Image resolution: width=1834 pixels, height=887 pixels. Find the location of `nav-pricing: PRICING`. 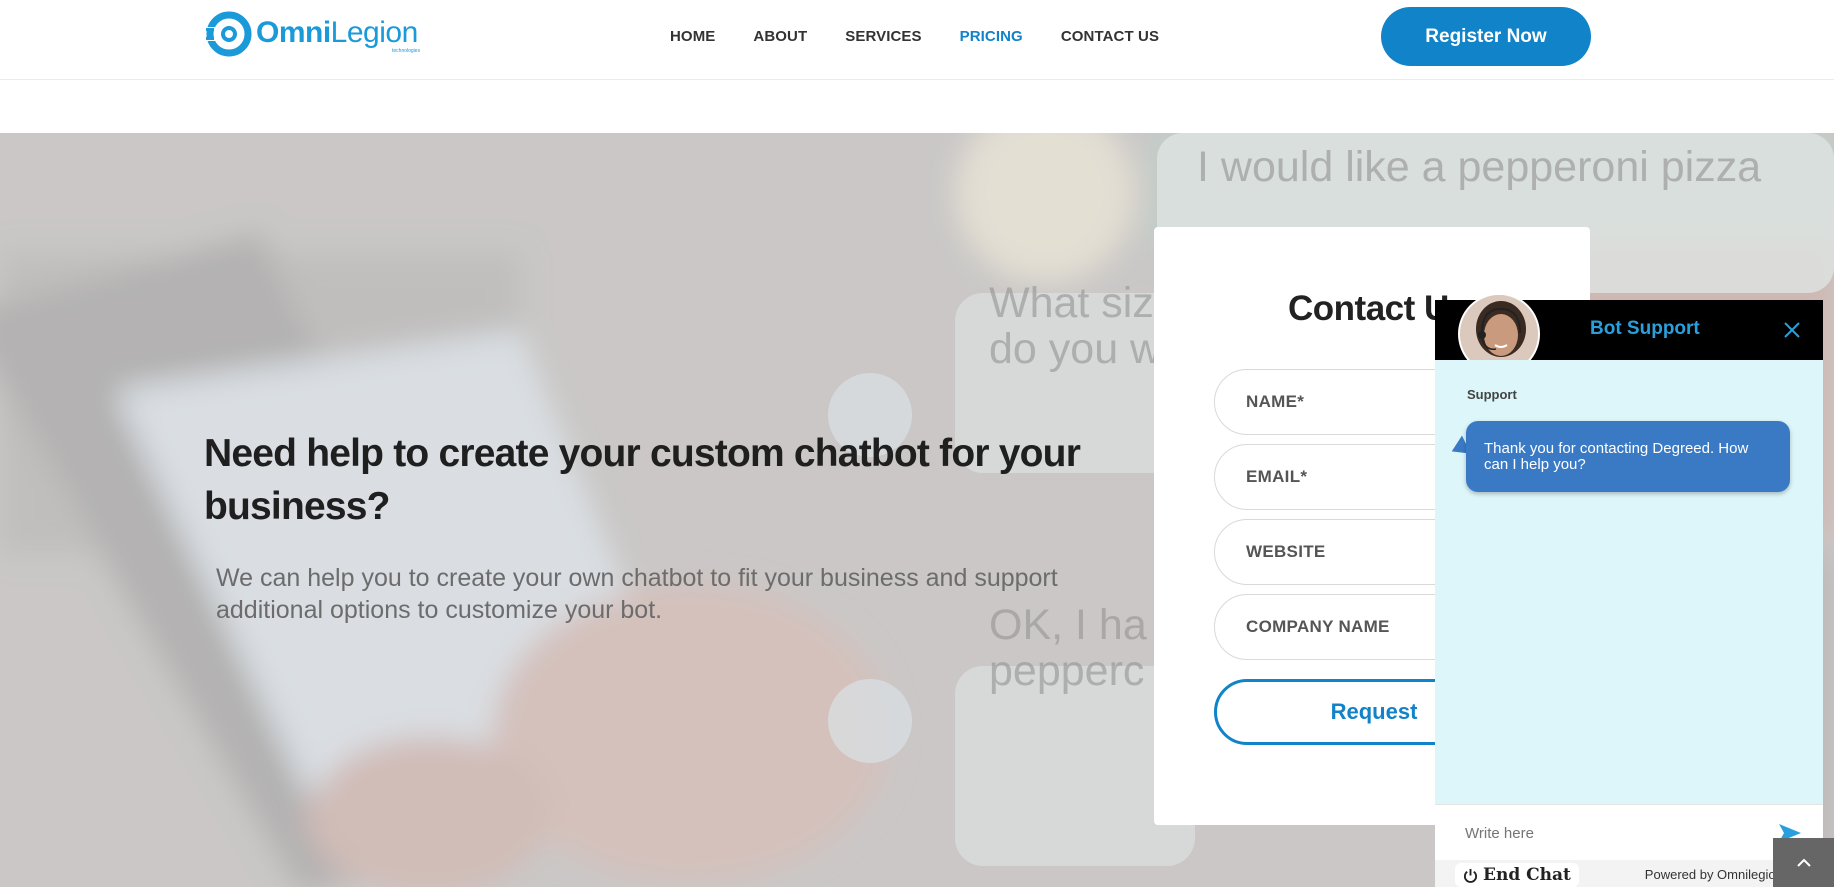

nav-pricing: PRICING is located at coordinates (991, 36).